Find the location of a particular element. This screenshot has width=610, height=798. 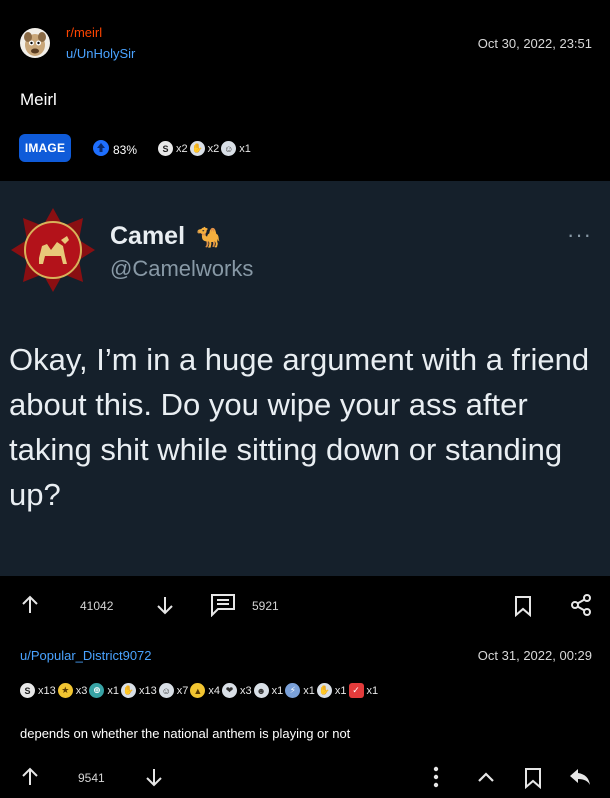

bravo-award-icon: ▲ is located at coordinates (198, 690).